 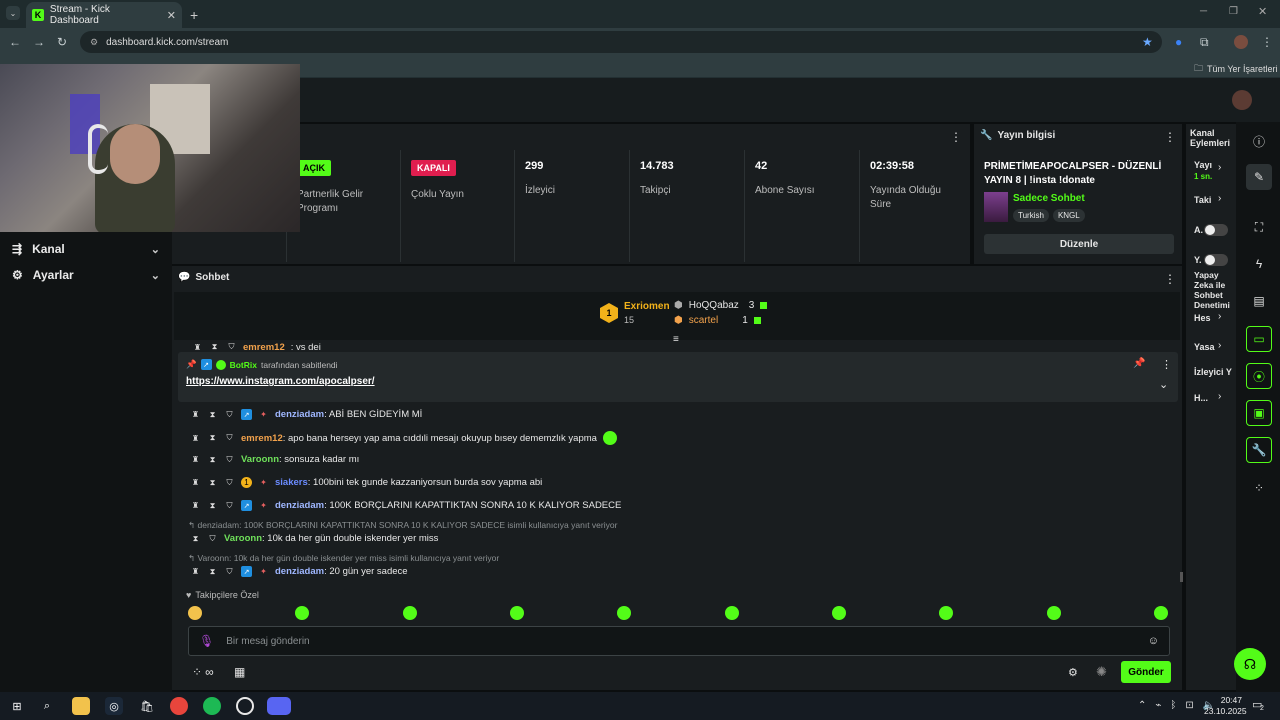 I want to click on pinned-menu-icon: ⋮, so click(x=1166, y=364).